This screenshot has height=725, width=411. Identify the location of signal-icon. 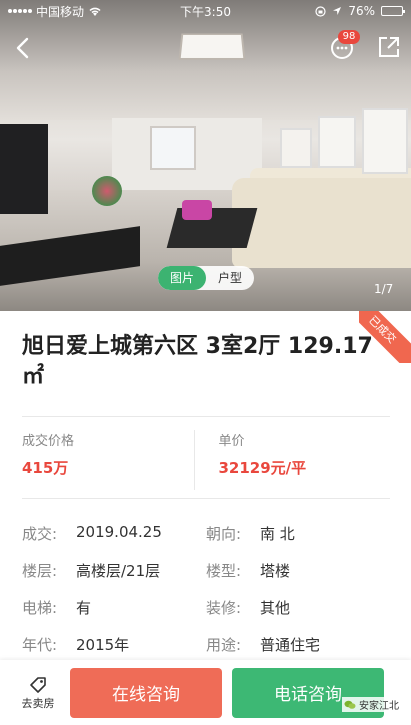
(20, 11).